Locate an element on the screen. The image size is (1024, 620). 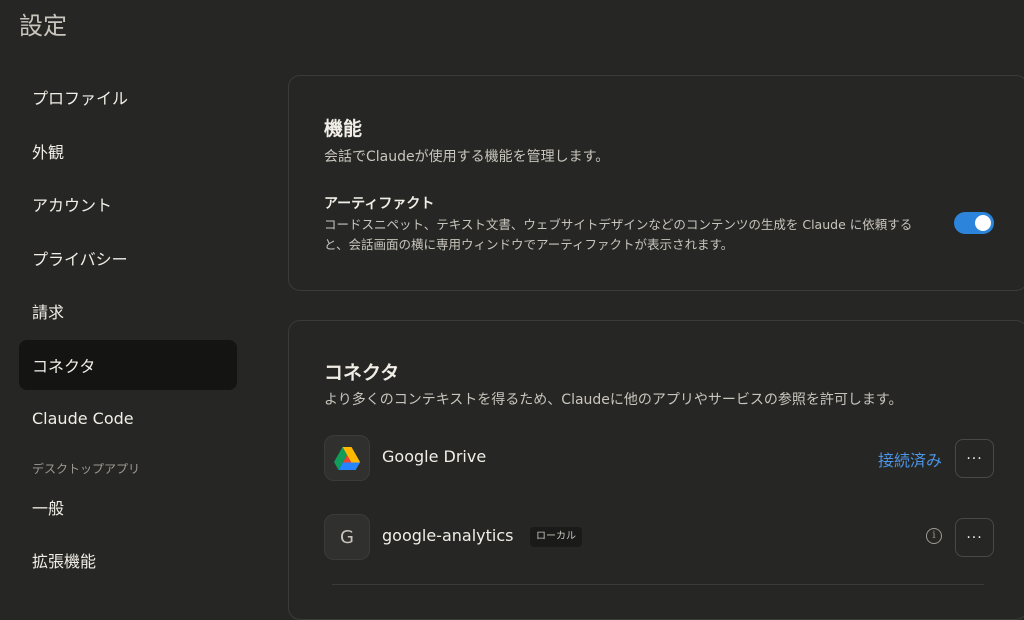
artifacts-label: アーティファクト is located at coordinates (379, 204).